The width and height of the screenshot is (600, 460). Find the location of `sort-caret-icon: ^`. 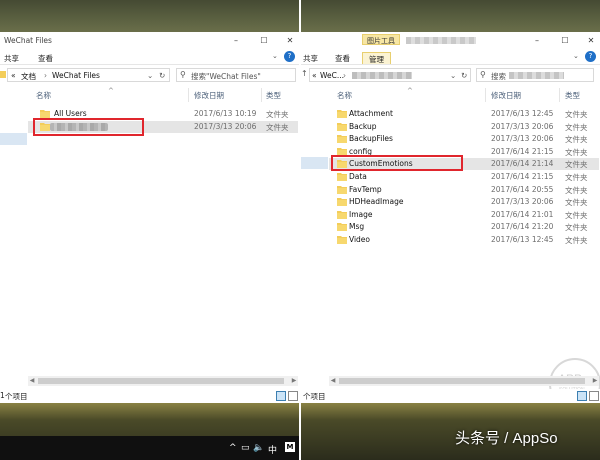

sort-caret-icon: ^ is located at coordinates (111, 91).